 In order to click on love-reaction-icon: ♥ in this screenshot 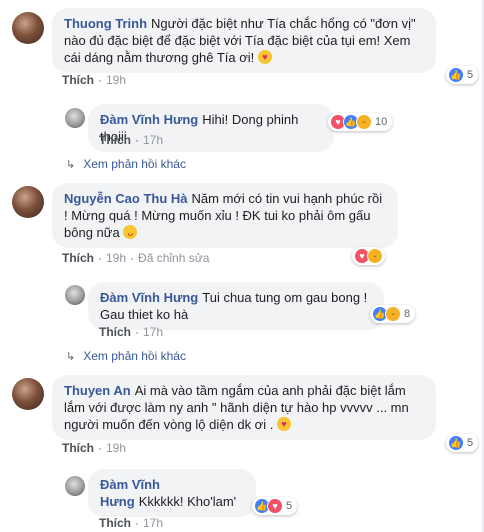, I will do `click(275, 506)`.